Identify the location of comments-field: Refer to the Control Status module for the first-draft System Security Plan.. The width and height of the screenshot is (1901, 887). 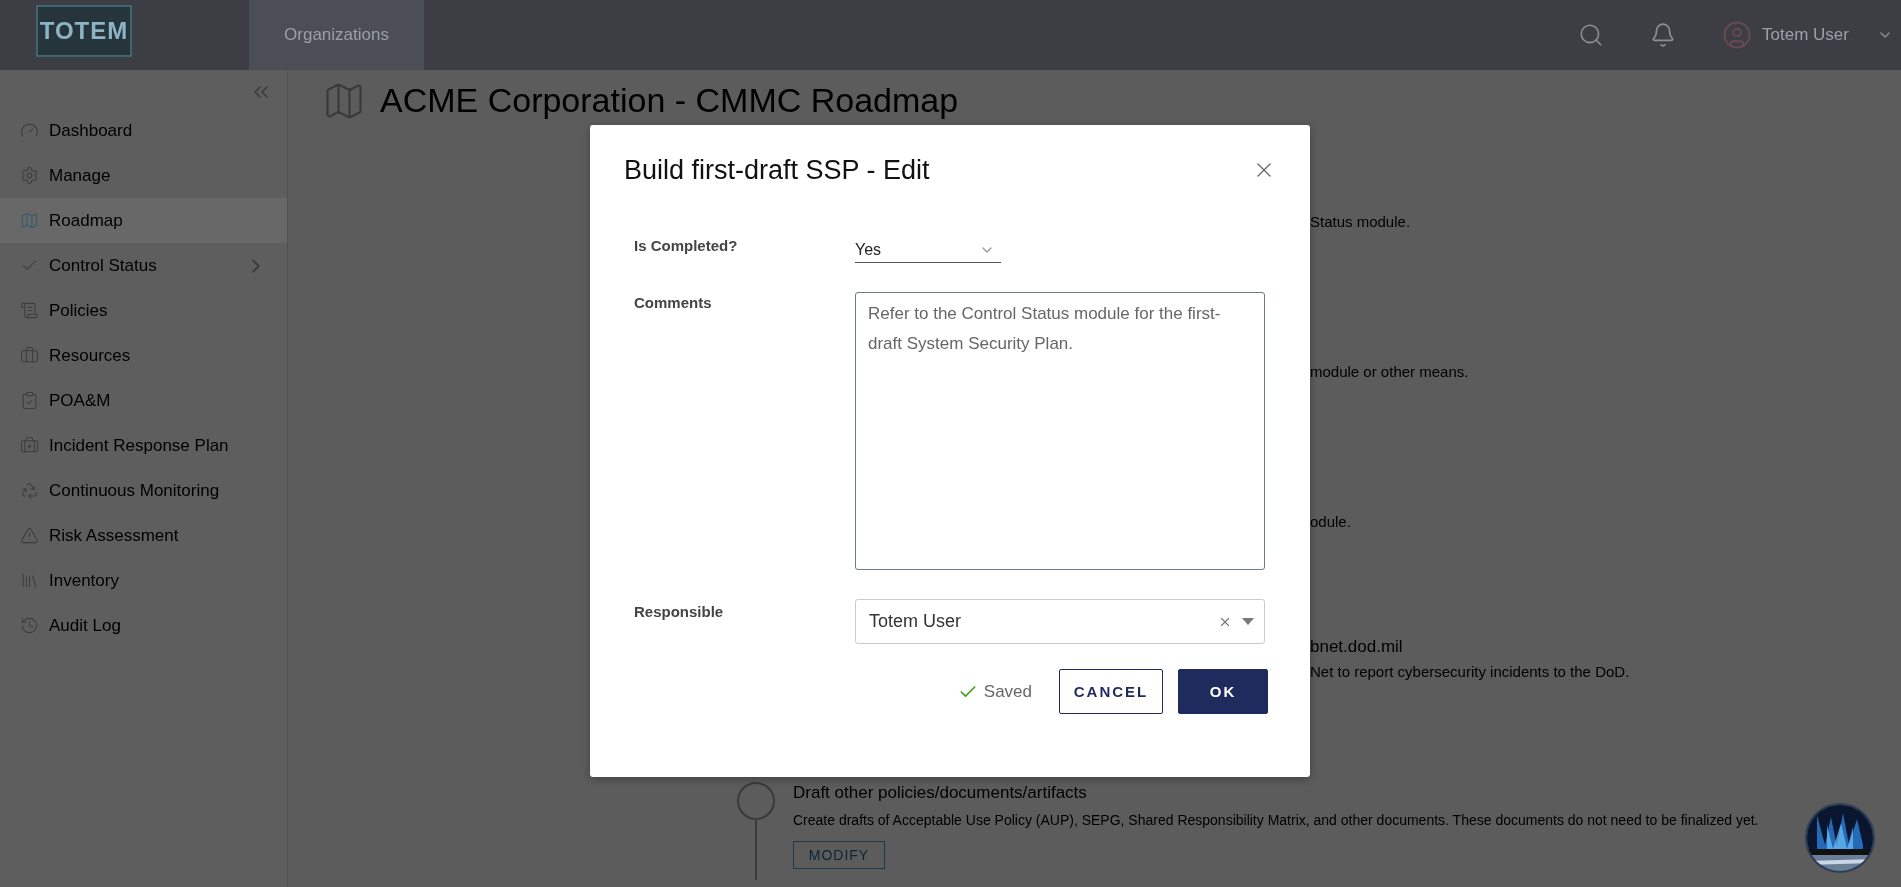
(1060, 431).